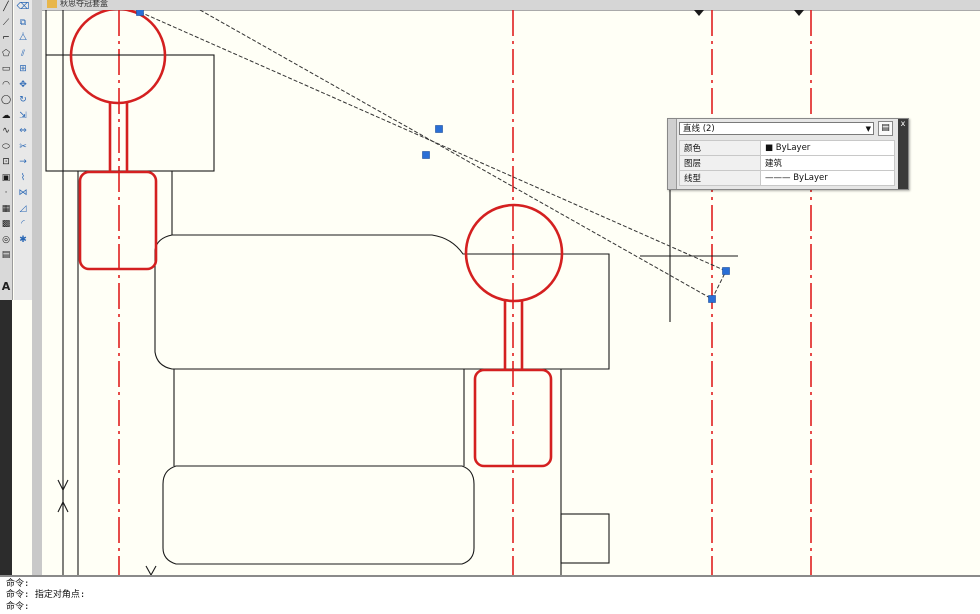 This screenshot has height=614, width=980. Describe the element at coordinates (23, 55) in the screenshot. I see `offset-icon: ⫽` at that location.